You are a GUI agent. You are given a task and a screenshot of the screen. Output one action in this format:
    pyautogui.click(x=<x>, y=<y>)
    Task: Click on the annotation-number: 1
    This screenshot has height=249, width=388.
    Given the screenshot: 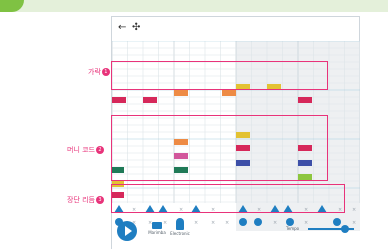 What is the action you would take?
    pyautogui.click(x=105, y=72)
    